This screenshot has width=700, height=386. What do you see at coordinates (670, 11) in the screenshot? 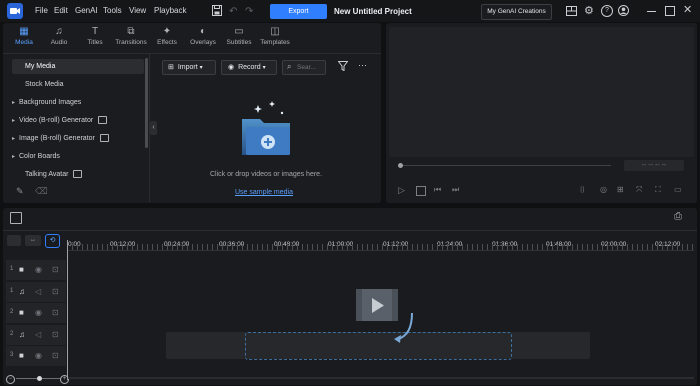
I see `maximize-icon` at bounding box center [670, 11].